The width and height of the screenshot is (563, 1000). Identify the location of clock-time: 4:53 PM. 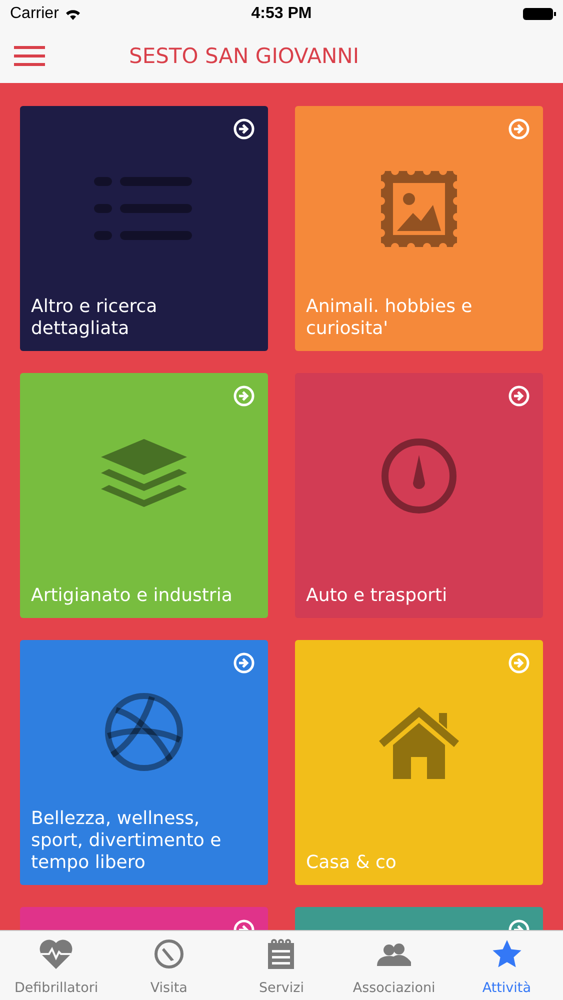
(281, 14).